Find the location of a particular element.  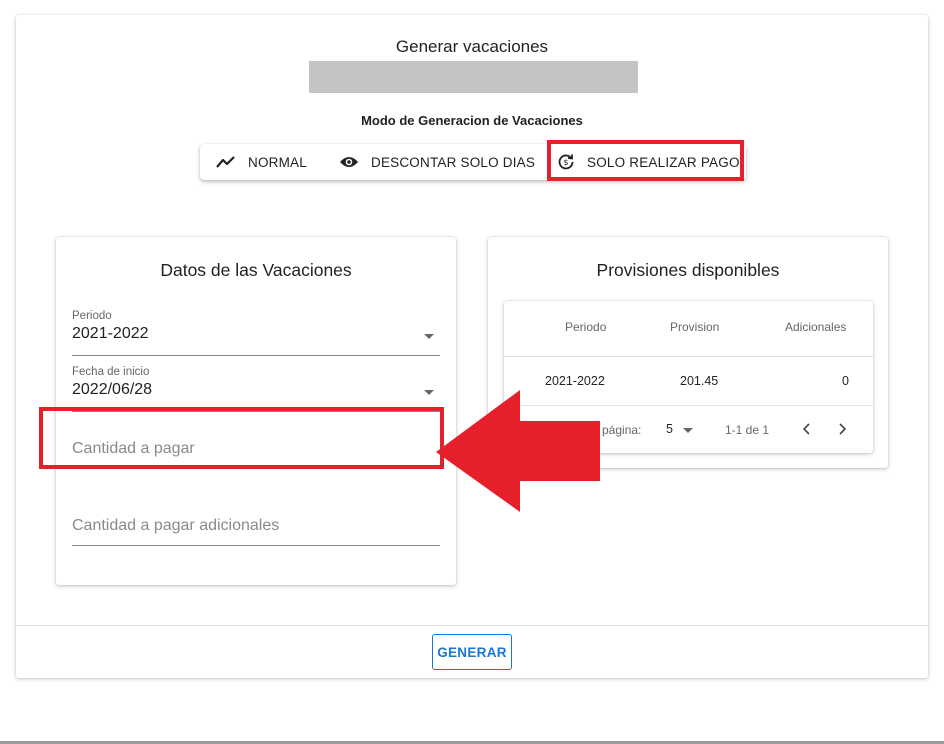

footer-divider is located at coordinates (472, 625).